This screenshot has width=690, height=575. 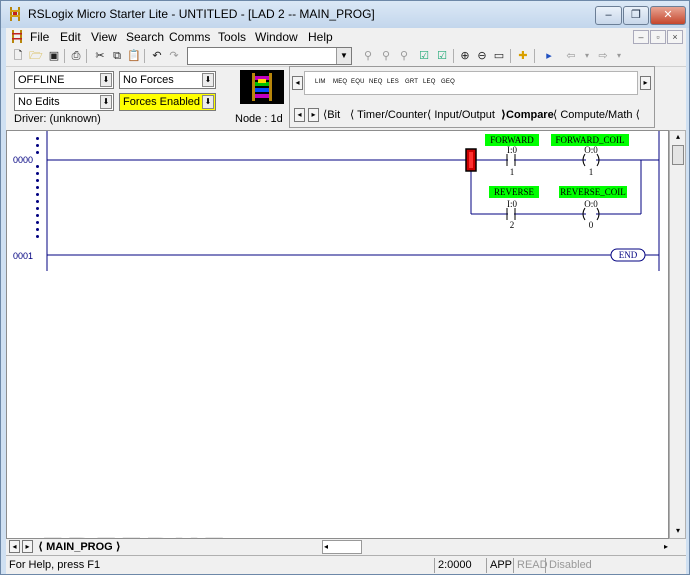 What do you see at coordinates (117, 56) in the screenshot?
I see `copy-icon: ⧉` at bounding box center [117, 56].